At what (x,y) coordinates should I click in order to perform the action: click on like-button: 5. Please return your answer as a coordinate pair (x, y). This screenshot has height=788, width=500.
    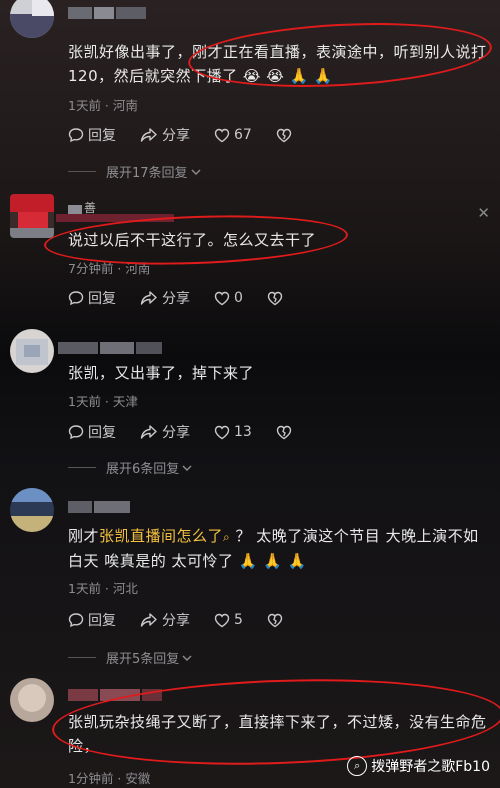
    Looking at the image, I should click on (228, 620).